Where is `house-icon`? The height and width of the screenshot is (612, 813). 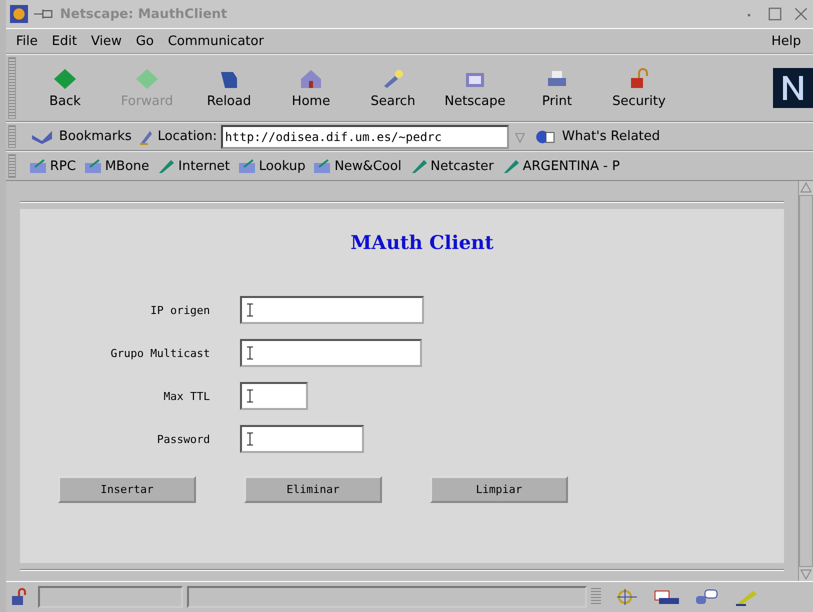 house-icon is located at coordinates (311, 79).